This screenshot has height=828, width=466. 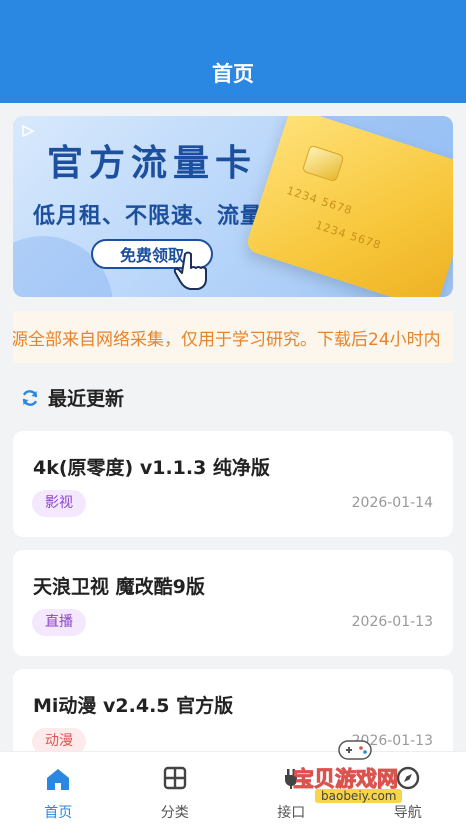 I want to click on category-tag: 影视, so click(x=59, y=503).